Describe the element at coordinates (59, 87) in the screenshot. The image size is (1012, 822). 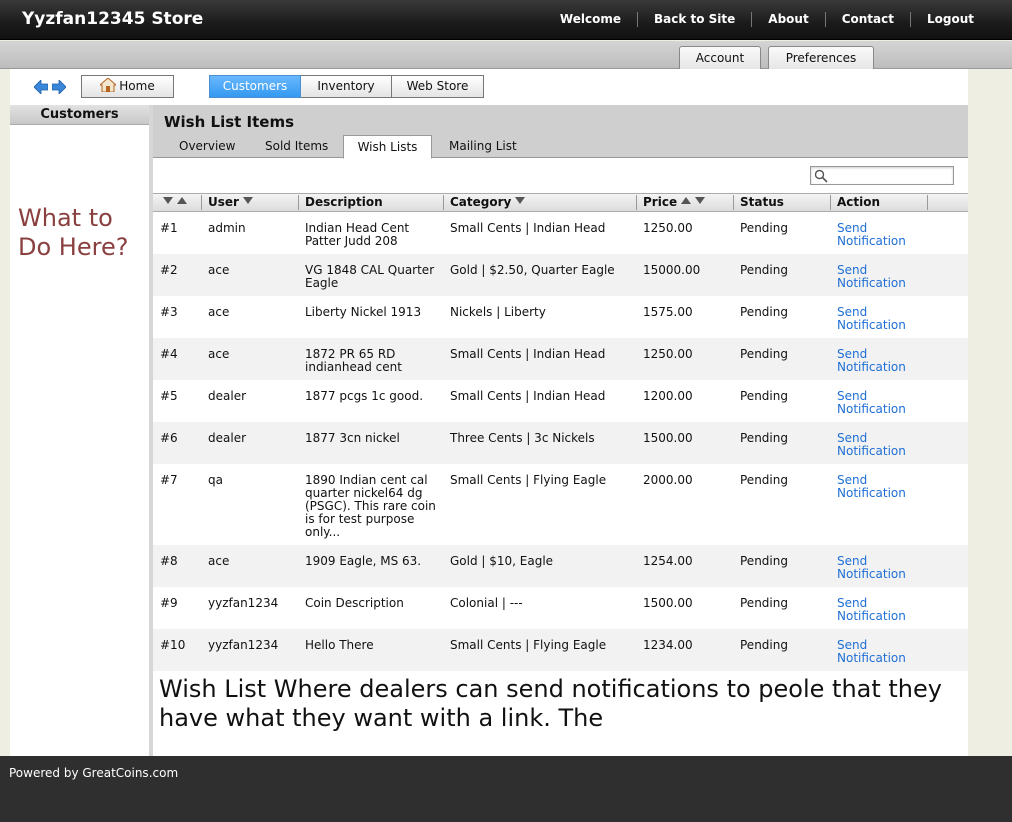
I see `forward-arrow-icon` at that location.